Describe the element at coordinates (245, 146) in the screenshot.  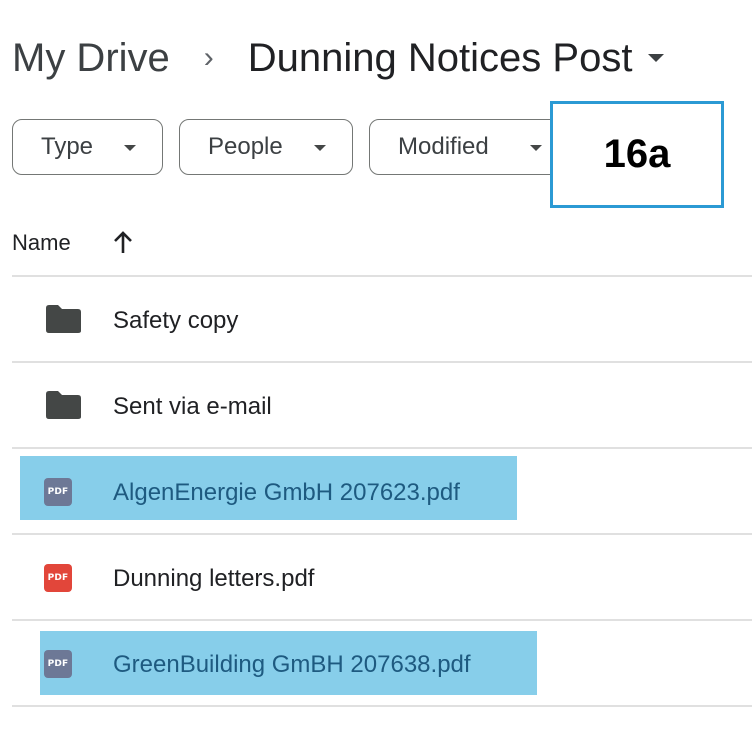
I see `people-filter-label: People` at that location.